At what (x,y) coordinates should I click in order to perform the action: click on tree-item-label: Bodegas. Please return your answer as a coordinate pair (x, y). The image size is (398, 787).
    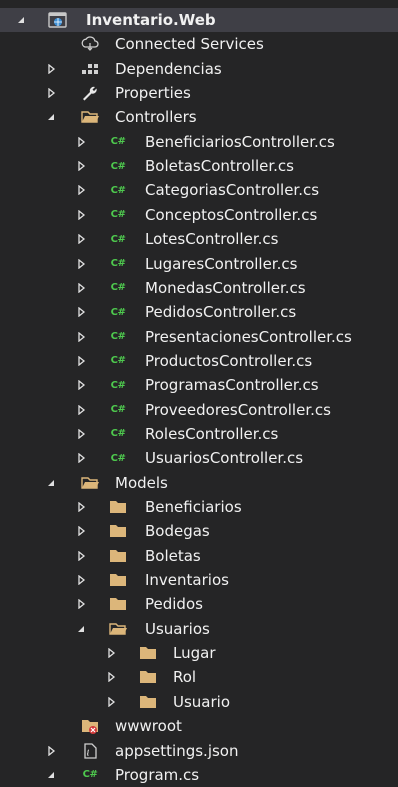
    Looking at the image, I should click on (177, 531).